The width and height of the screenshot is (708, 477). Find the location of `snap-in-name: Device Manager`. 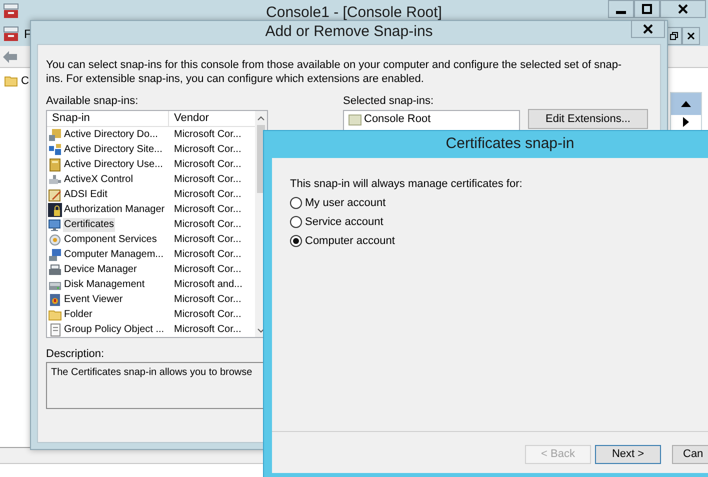

snap-in-name: Device Manager is located at coordinates (100, 269).